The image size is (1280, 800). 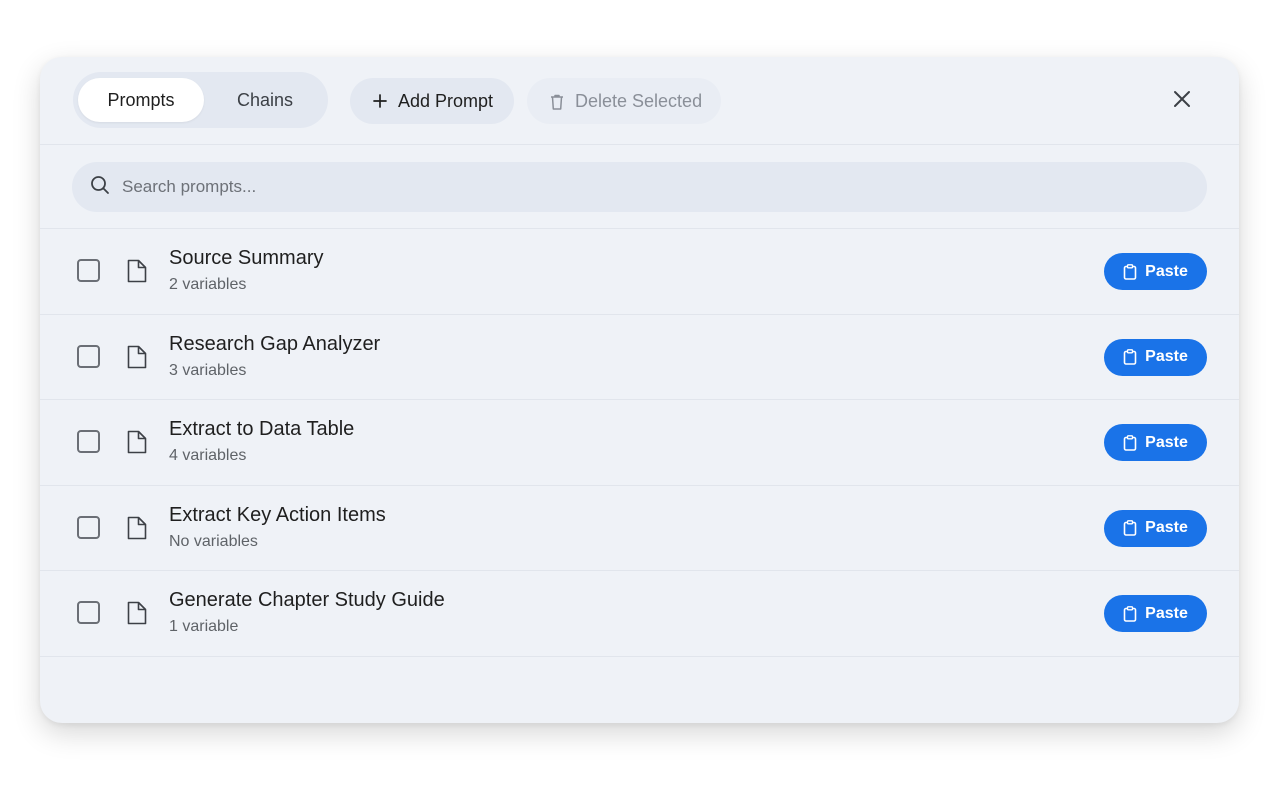 I want to click on item-variable-count: 2 variables, so click(x=208, y=284).